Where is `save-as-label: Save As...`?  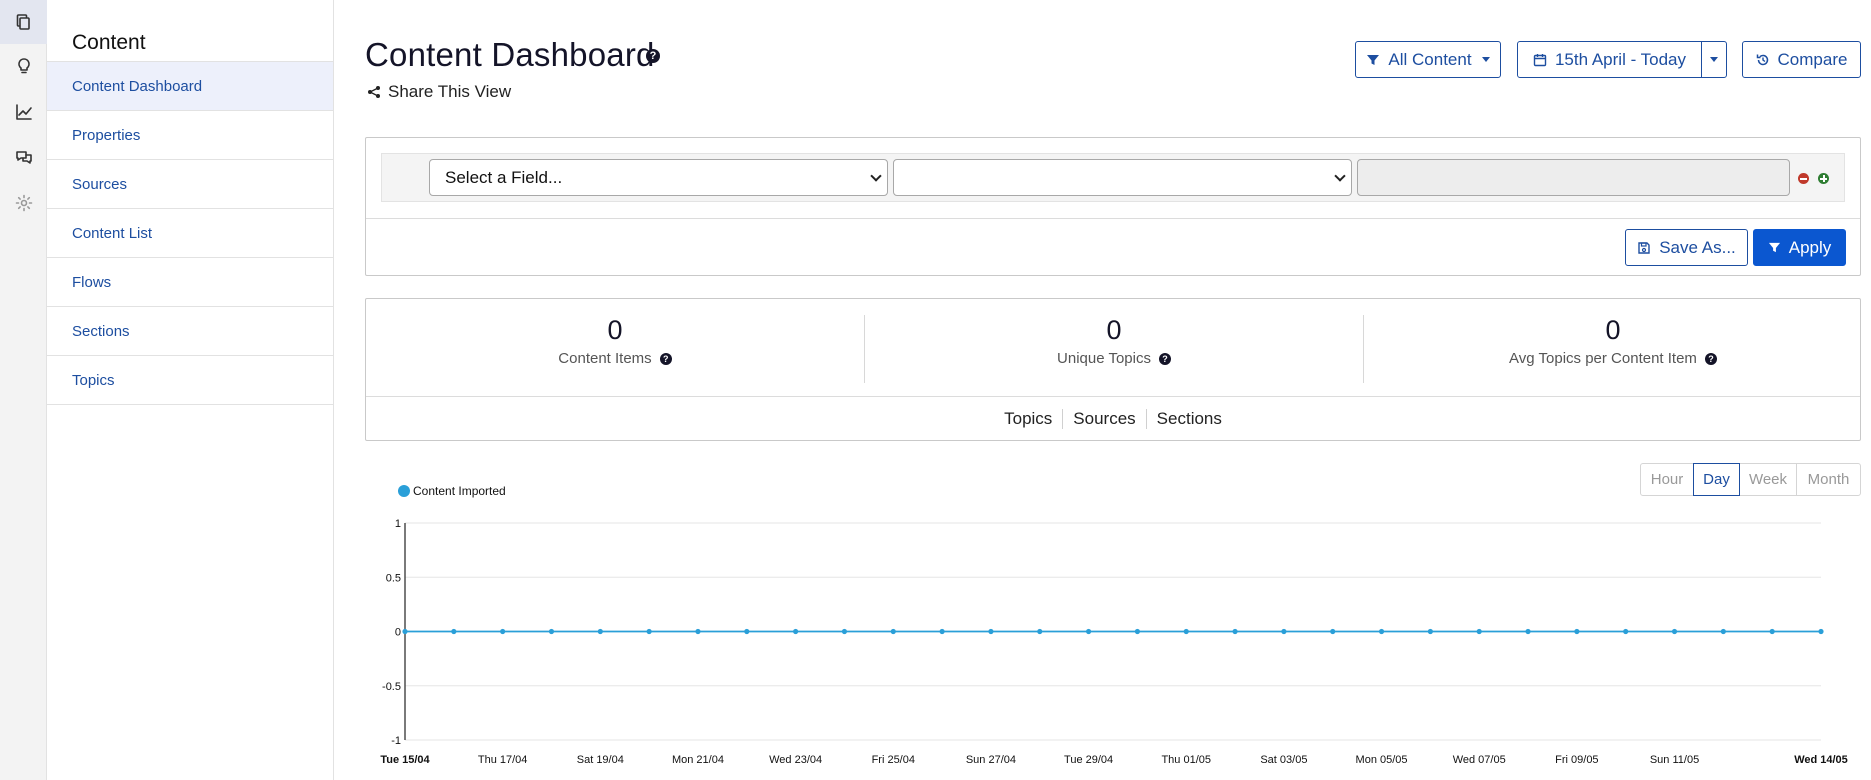
save-as-label: Save As... is located at coordinates (1697, 247).